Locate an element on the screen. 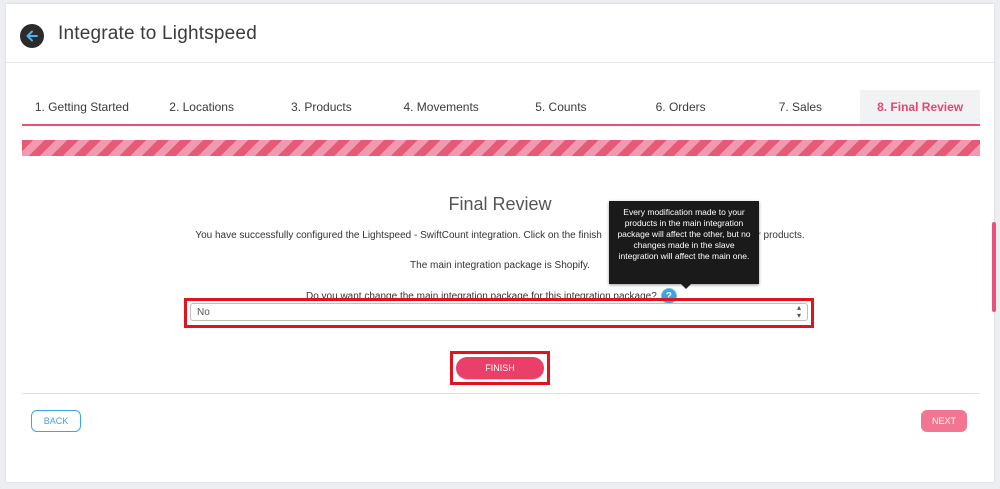 The height and width of the screenshot is (489, 1000). arrow-left-icon is located at coordinates (32, 36).